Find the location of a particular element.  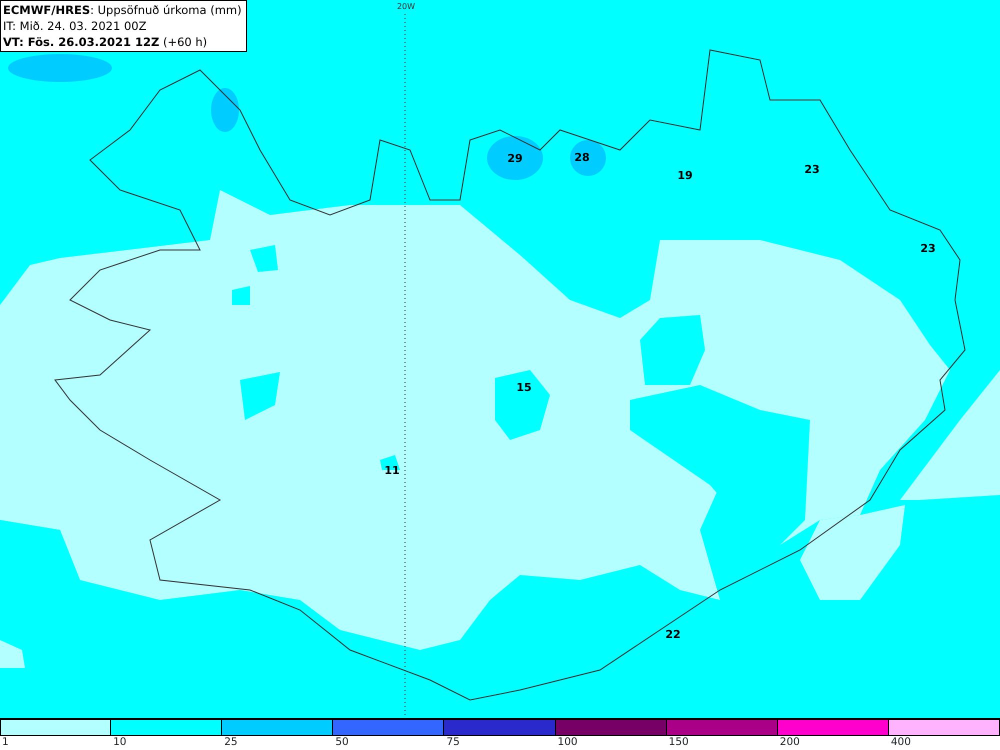

precipitation-value: 29 is located at coordinates (515, 158).